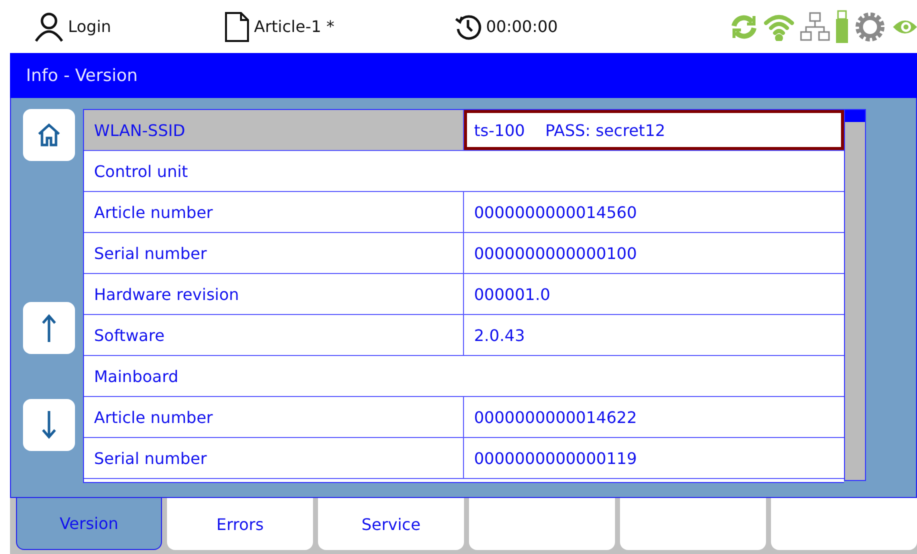  Describe the element at coordinates (391, 524) in the screenshot. I see `tab: Service` at that location.